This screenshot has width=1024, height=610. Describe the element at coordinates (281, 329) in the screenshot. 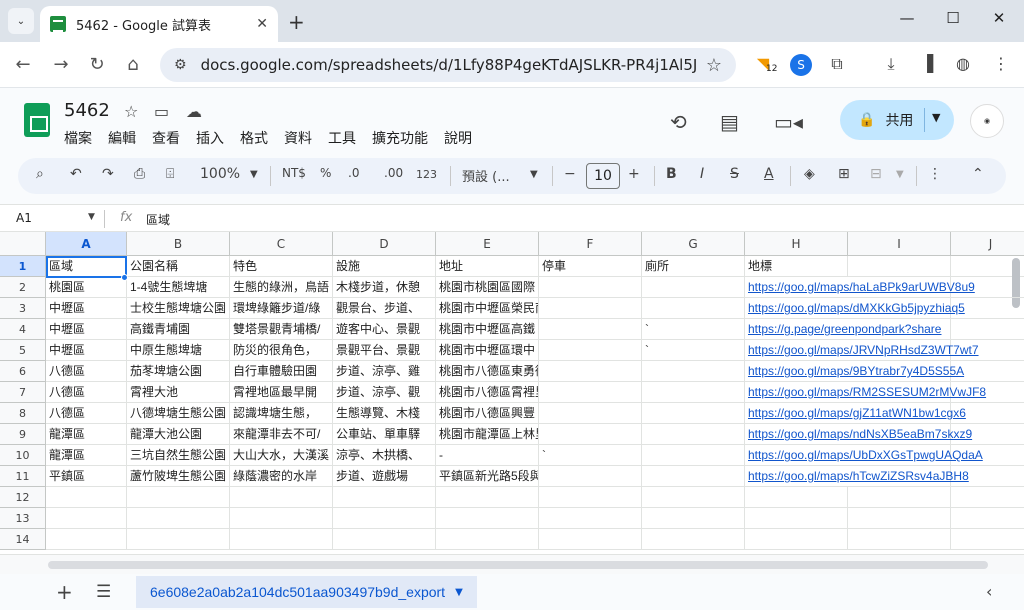

I see `cell: 雙塔景觀青埔橋/` at that location.